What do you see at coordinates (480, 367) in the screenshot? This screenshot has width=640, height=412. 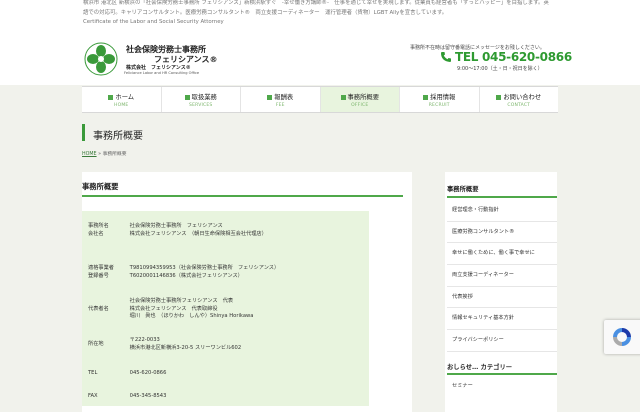 I see `sidebar-category-heading: おしらせ… カテゴリー` at bounding box center [480, 367].